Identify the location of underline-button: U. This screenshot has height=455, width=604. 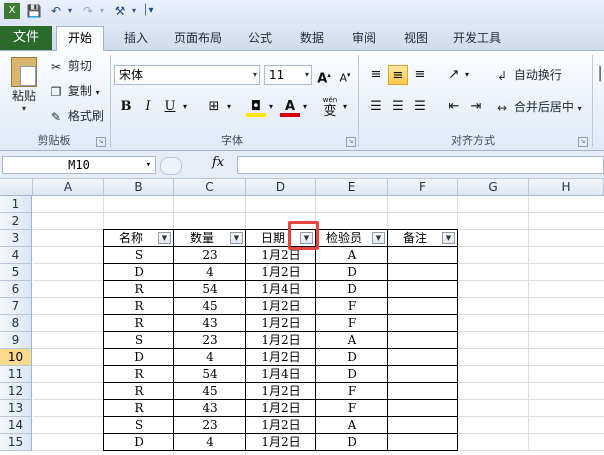
(170, 107).